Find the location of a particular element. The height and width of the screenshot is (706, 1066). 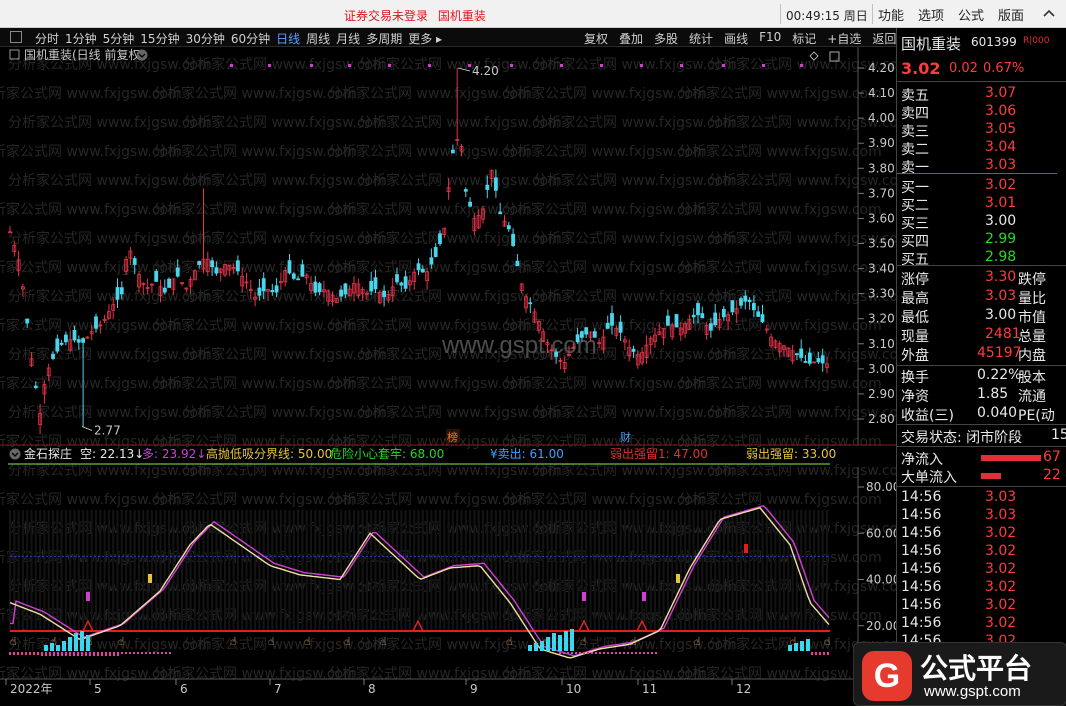

tool-button-4: 画线 is located at coordinates (736, 38).